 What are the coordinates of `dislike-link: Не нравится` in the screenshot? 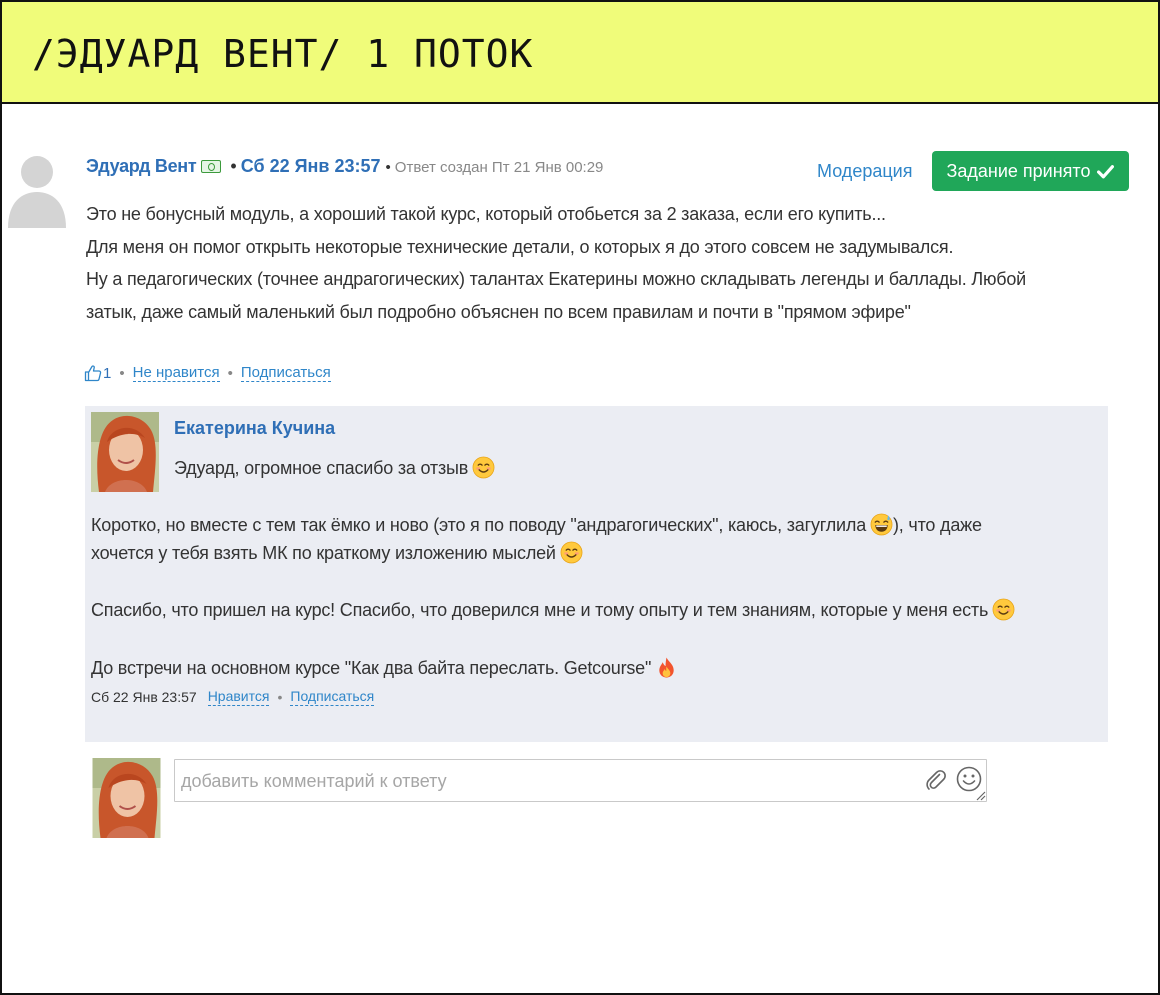 It's located at (176, 373).